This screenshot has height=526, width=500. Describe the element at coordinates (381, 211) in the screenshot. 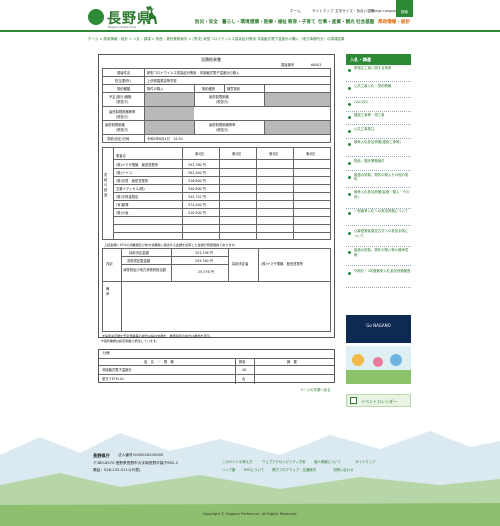

I see `sidebar-item-label: 一般競争入札への参加資格について` at that location.